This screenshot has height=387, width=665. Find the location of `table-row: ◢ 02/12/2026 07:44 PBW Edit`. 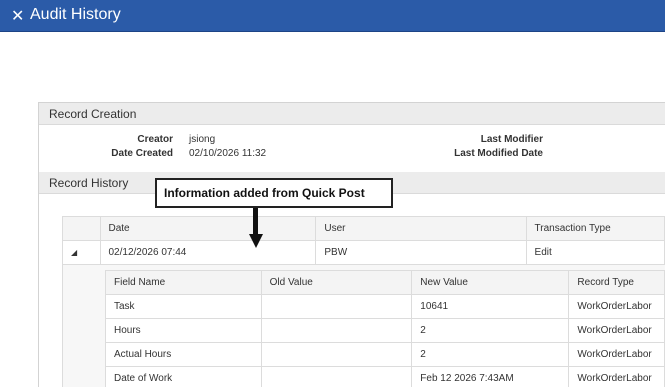

table-row: ◢ 02/12/2026 07:44 PBW Edit is located at coordinates (363, 252).